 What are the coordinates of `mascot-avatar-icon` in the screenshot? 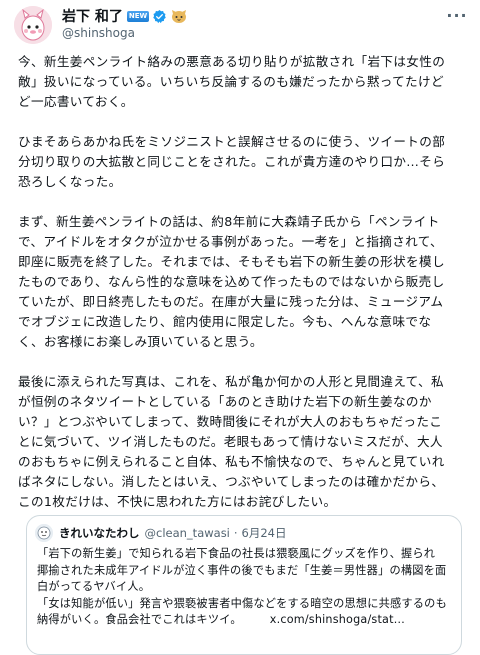 It's located at (33, 25).